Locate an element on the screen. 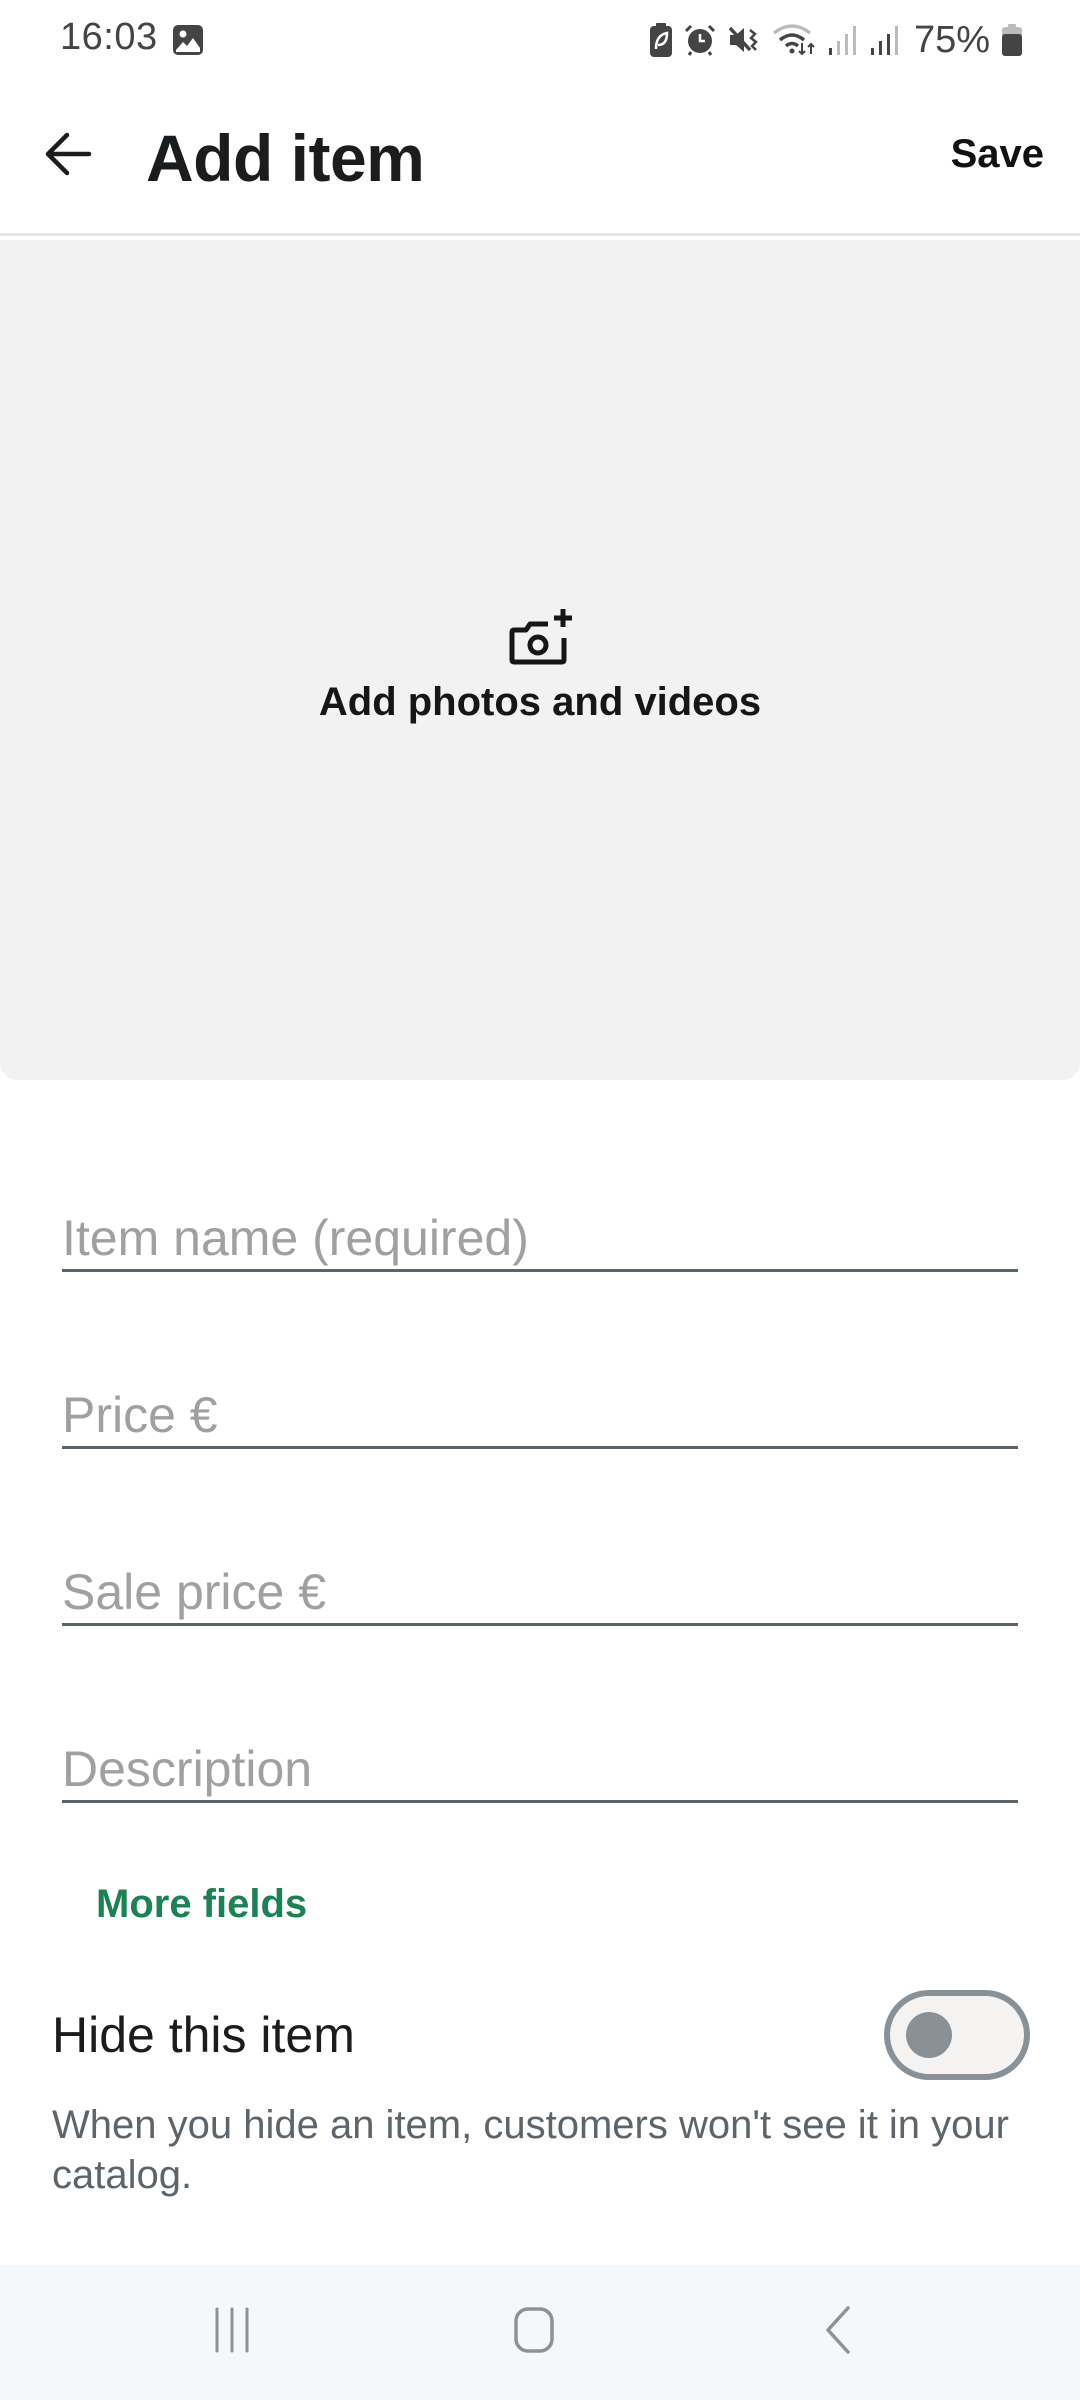 The image size is (1080, 2400). battery-saver-icon is located at coordinates (660, 40).